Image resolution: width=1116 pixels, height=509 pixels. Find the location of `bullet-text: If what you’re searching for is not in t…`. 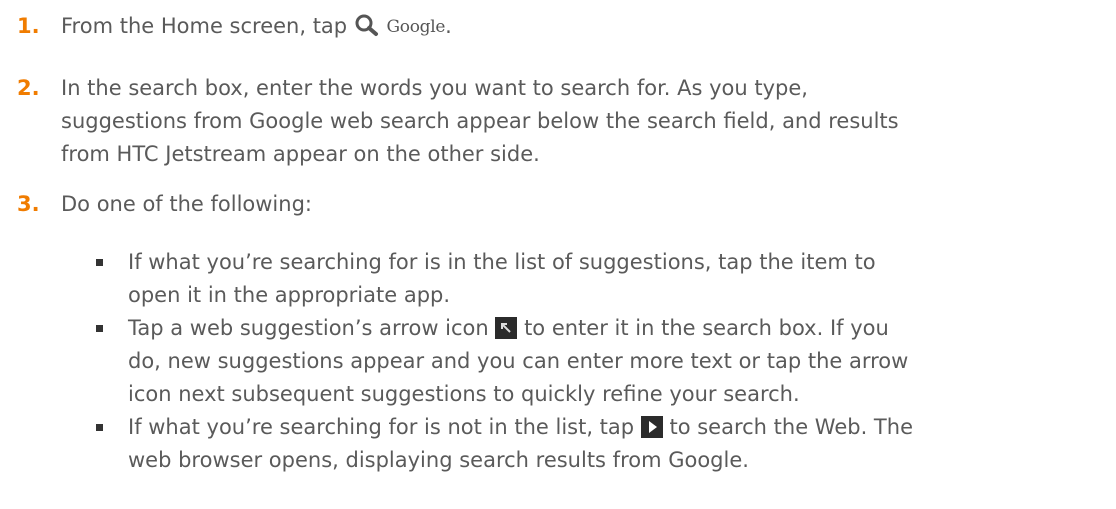

bullet-text: If what you’re searching for is not in t… is located at coordinates (520, 443).